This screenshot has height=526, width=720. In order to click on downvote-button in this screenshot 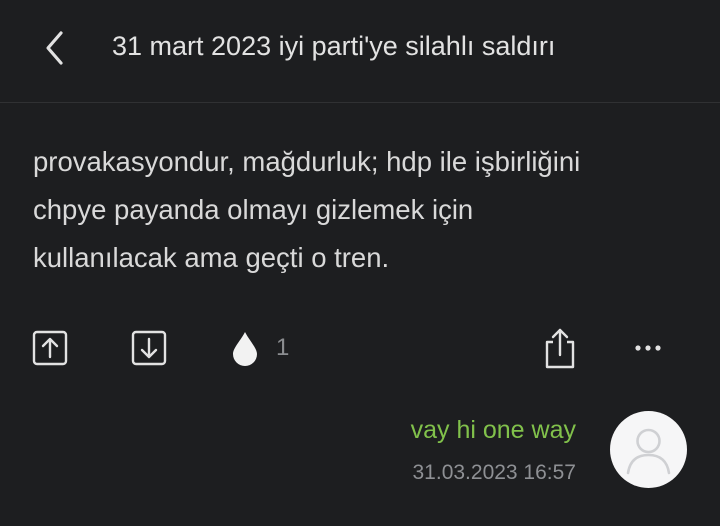, I will do `click(149, 348)`.